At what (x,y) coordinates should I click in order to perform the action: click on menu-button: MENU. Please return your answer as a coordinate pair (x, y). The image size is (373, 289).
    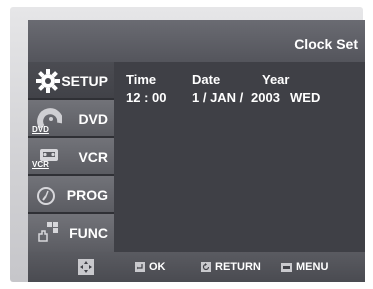
    Looking at the image, I should click on (304, 267).